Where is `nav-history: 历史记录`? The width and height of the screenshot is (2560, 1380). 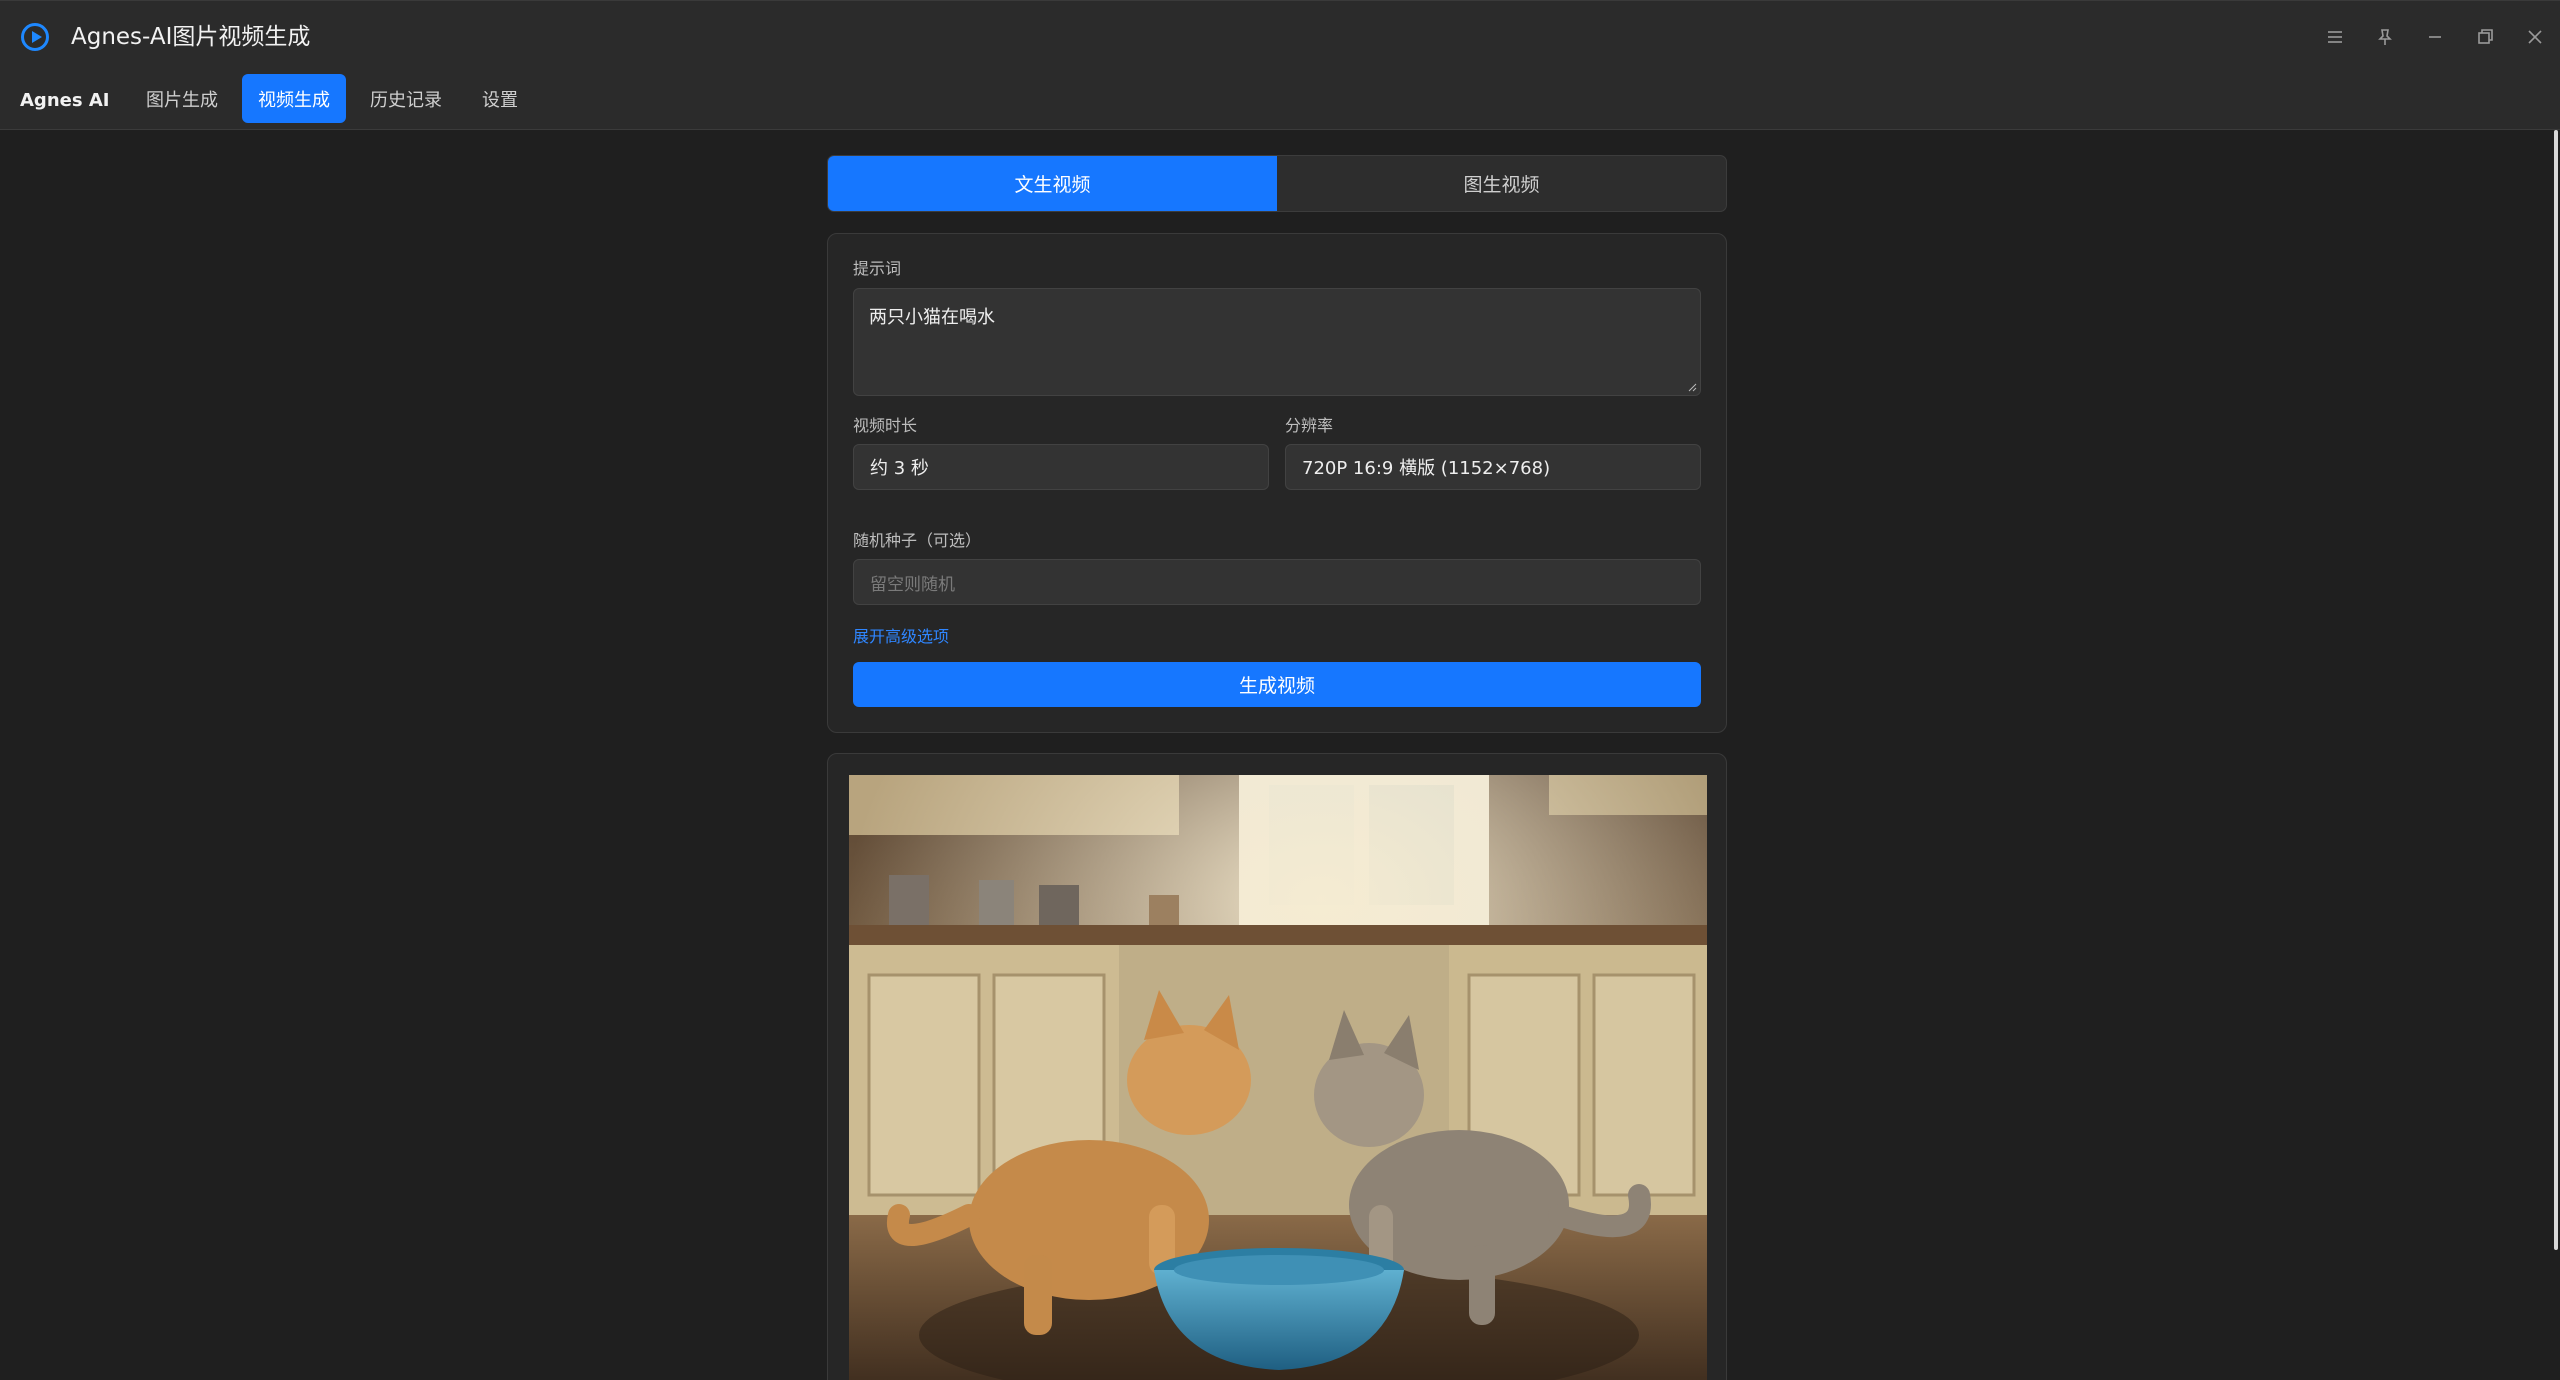 nav-history: 历史记录 is located at coordinates (406, 98).